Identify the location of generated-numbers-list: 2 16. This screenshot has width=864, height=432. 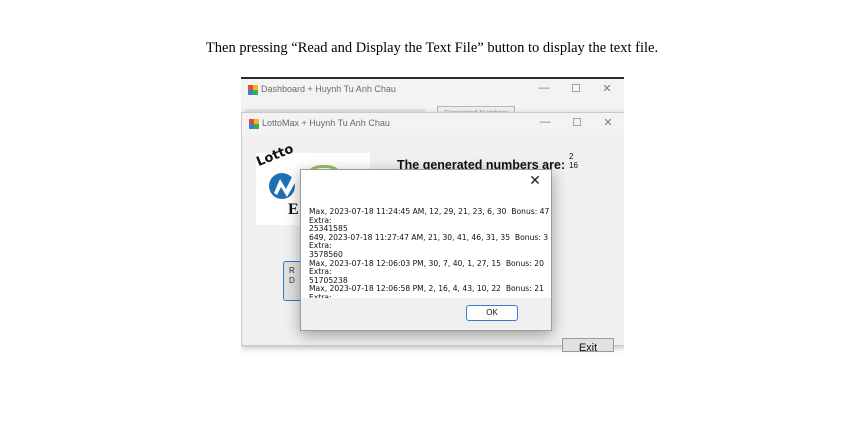
(573, 161).